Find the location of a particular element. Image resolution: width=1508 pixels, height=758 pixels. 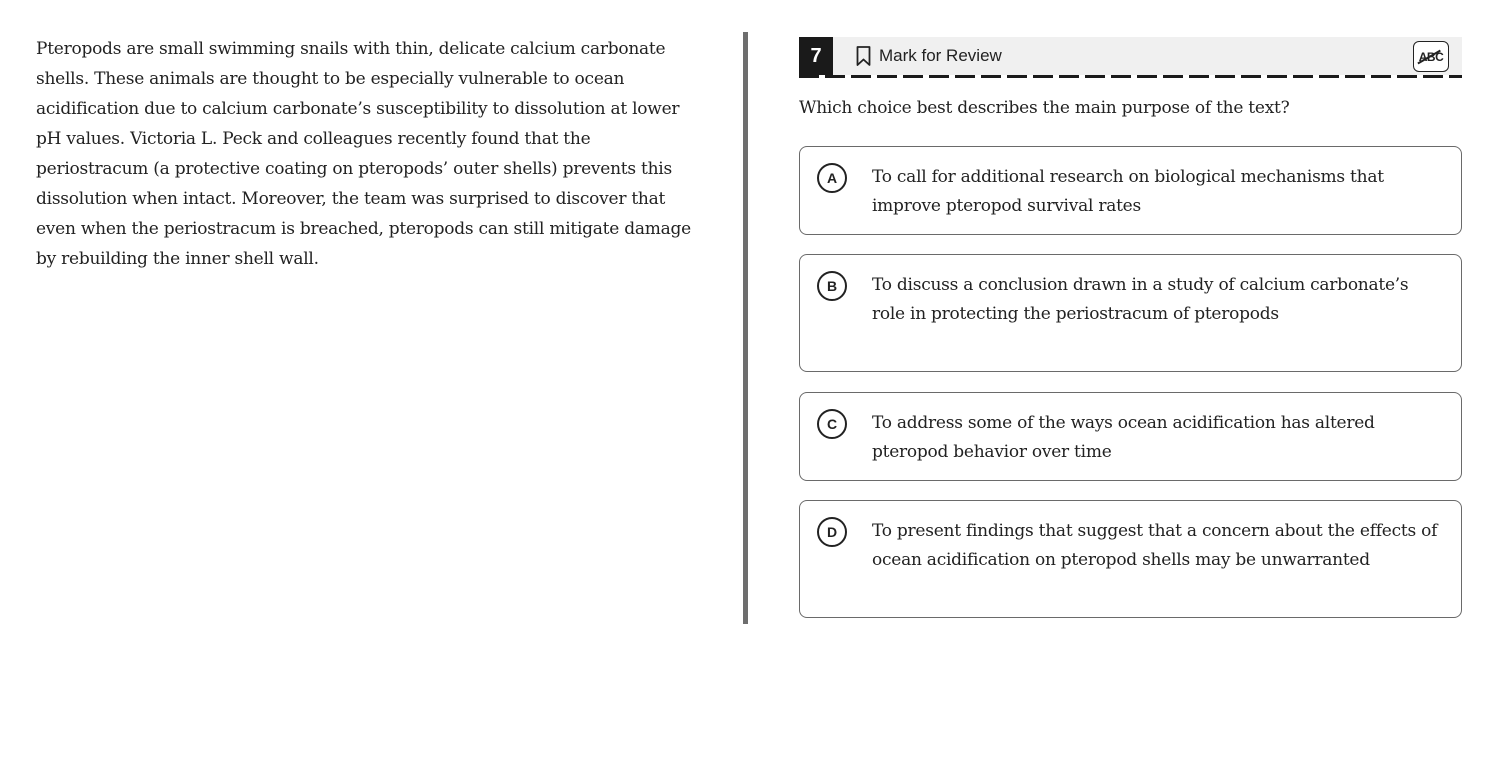

choice-letter-badge: A is located at coordinates (832, 178).